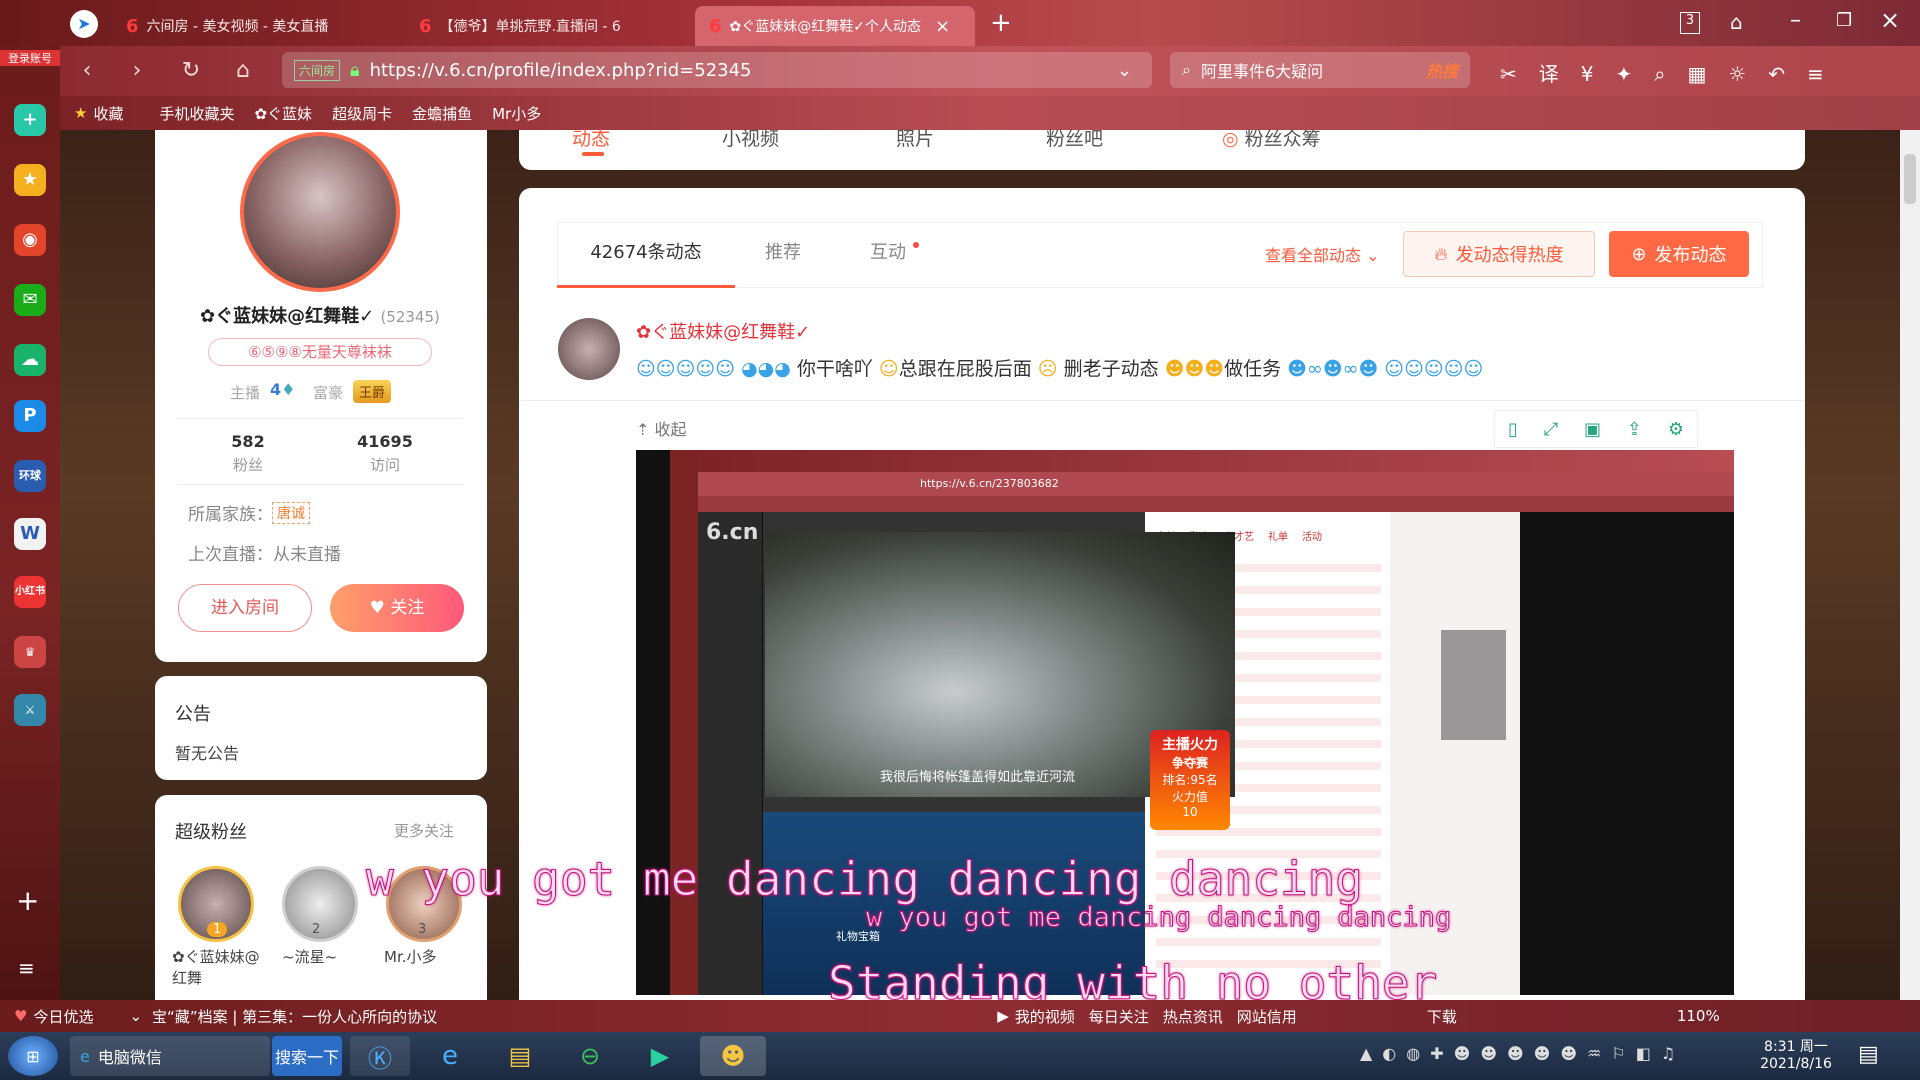  I want to click on daily-follow: 每日关注, so click(1119, 1016).